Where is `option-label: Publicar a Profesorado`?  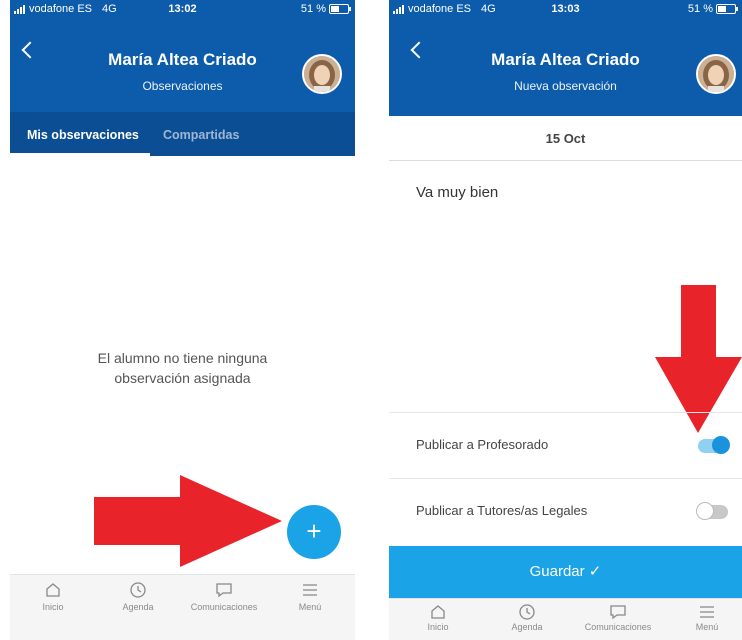
option-label: Publicar a Profesorado is located at coordinates (482, 444).